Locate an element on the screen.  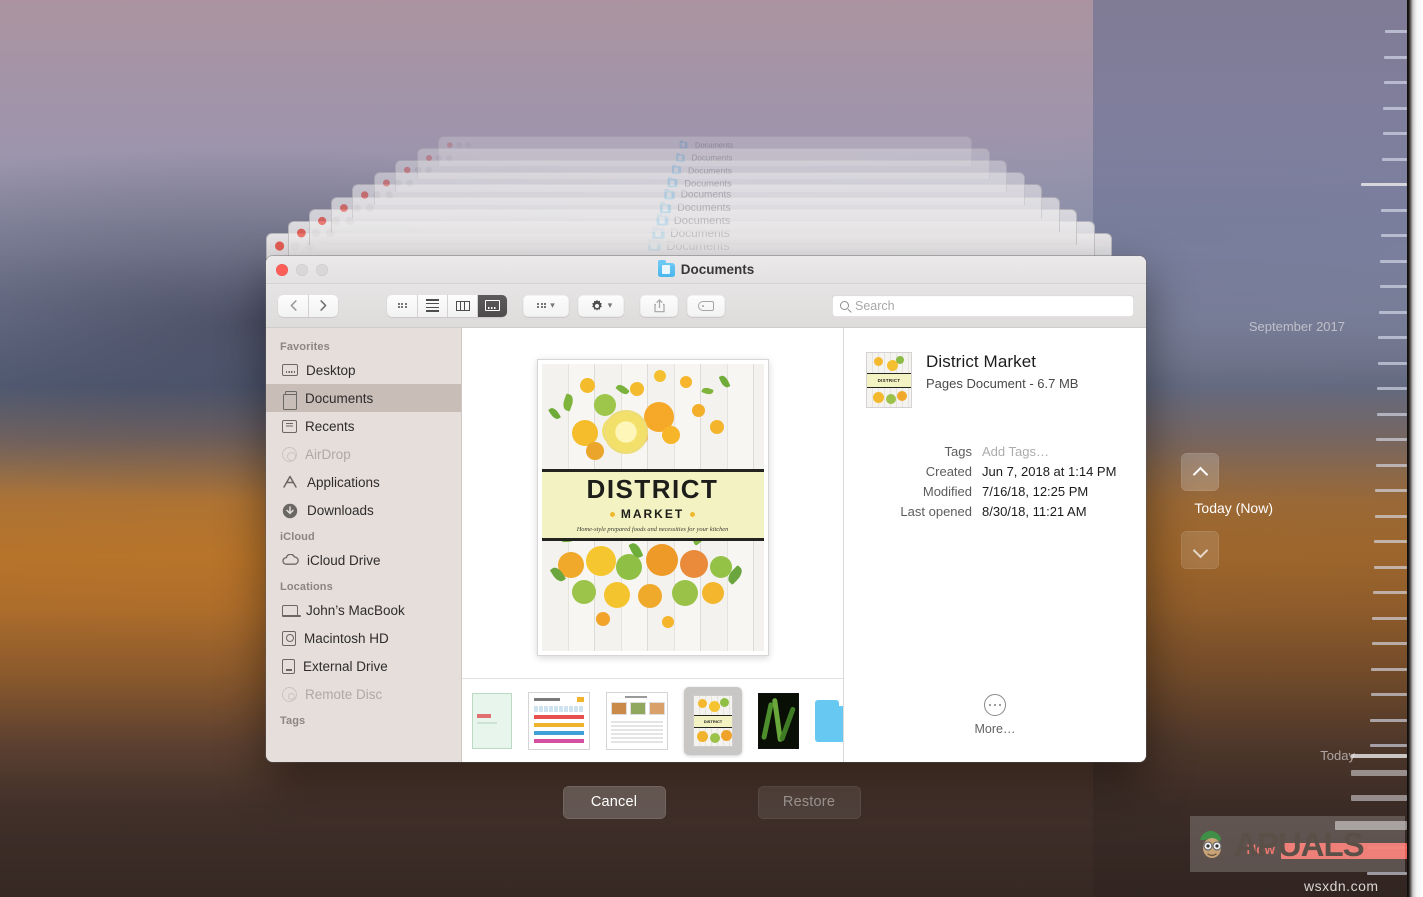
recipe-page-thumbnail is located at coordinates (637, 720).